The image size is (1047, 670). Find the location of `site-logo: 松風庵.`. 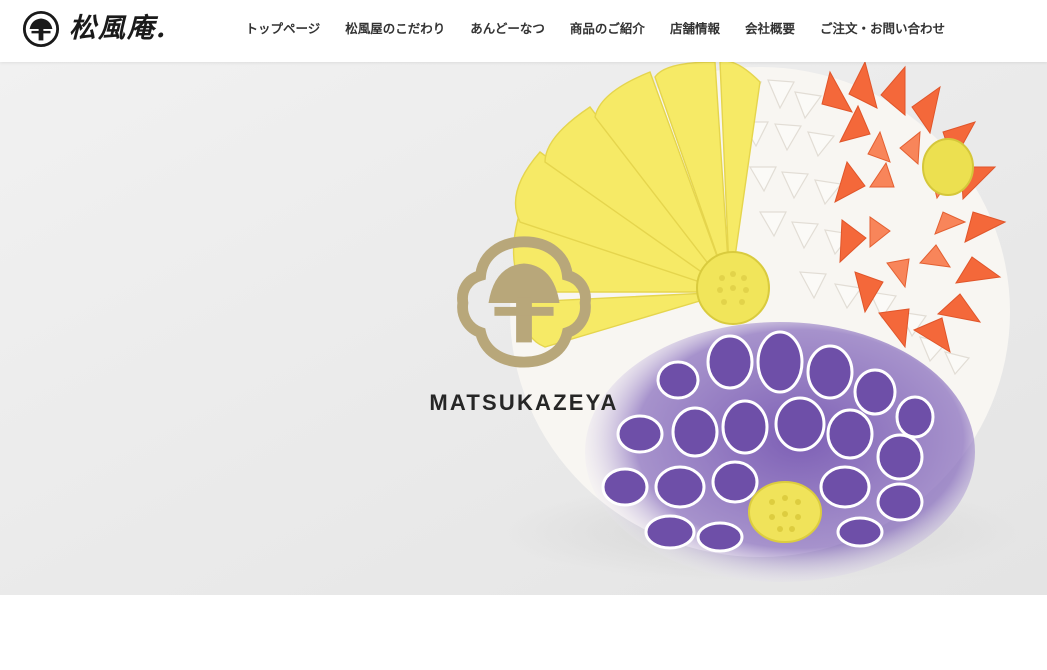

site-logo: 松風庵. is located at coordinates (94, 29).